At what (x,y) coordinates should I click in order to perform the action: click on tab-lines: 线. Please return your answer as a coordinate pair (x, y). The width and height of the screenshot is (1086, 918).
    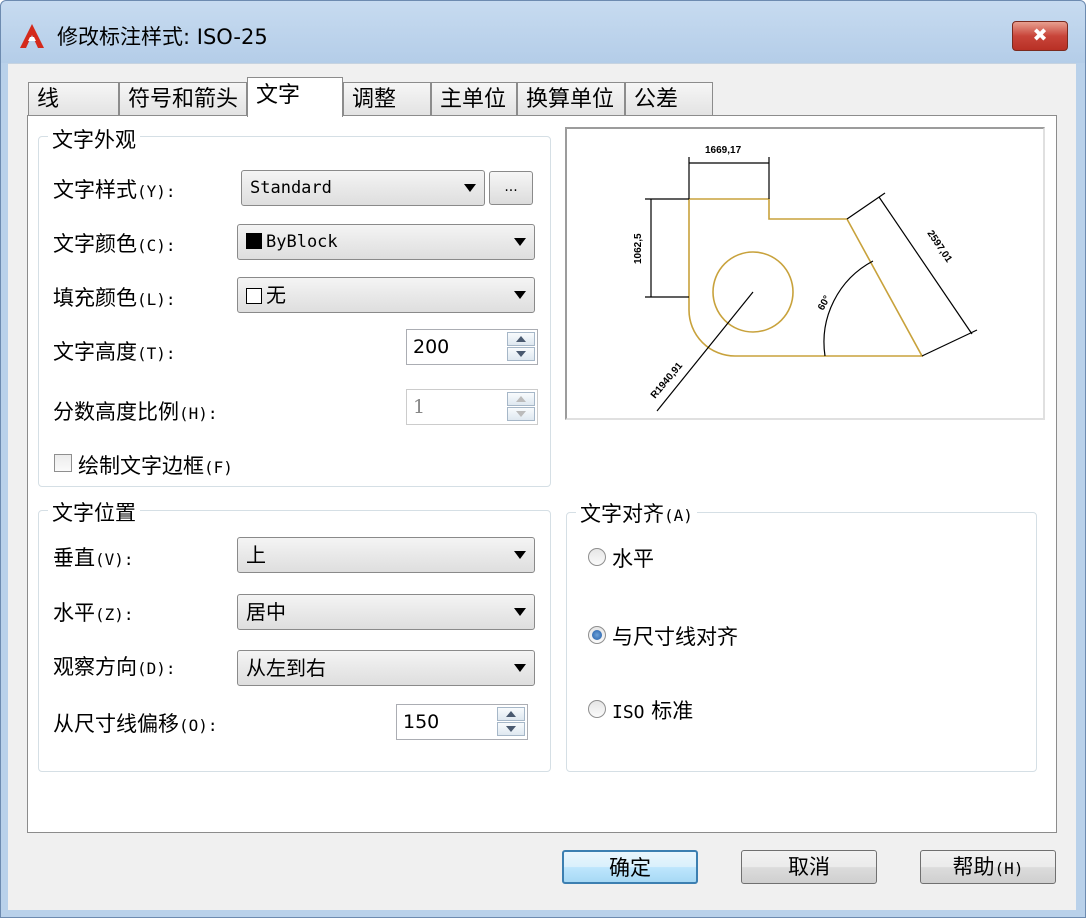
    Looking at the image, I should click on (73, 98).